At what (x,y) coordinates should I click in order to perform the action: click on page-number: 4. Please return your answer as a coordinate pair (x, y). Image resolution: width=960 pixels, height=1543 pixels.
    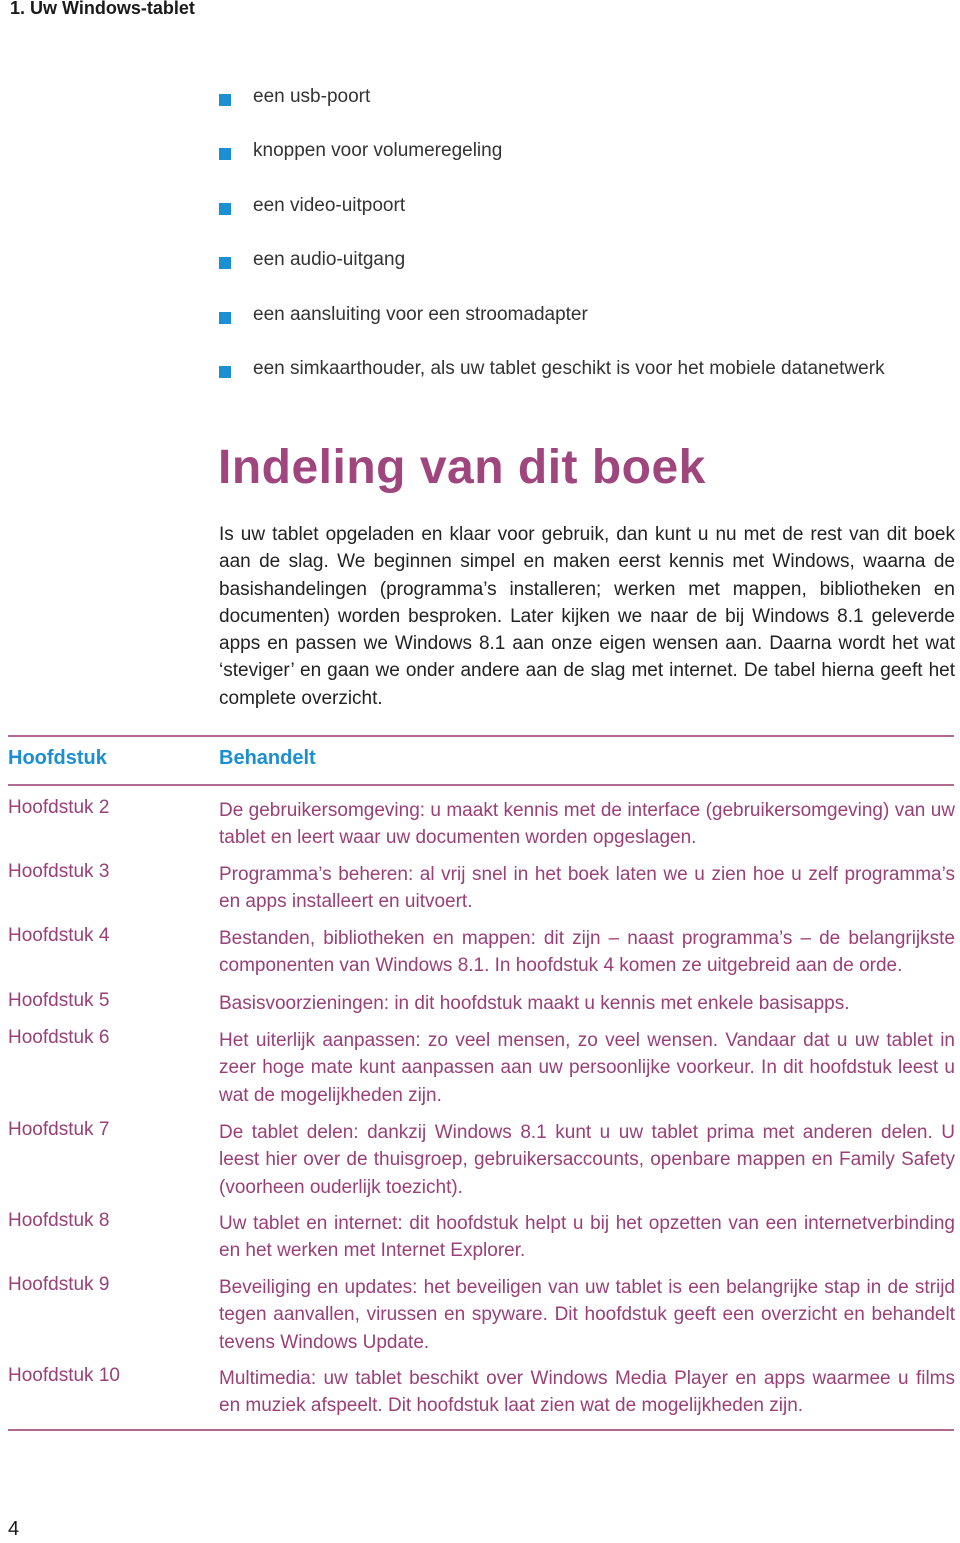
    Looking at the image, I should click on (14, 1529).